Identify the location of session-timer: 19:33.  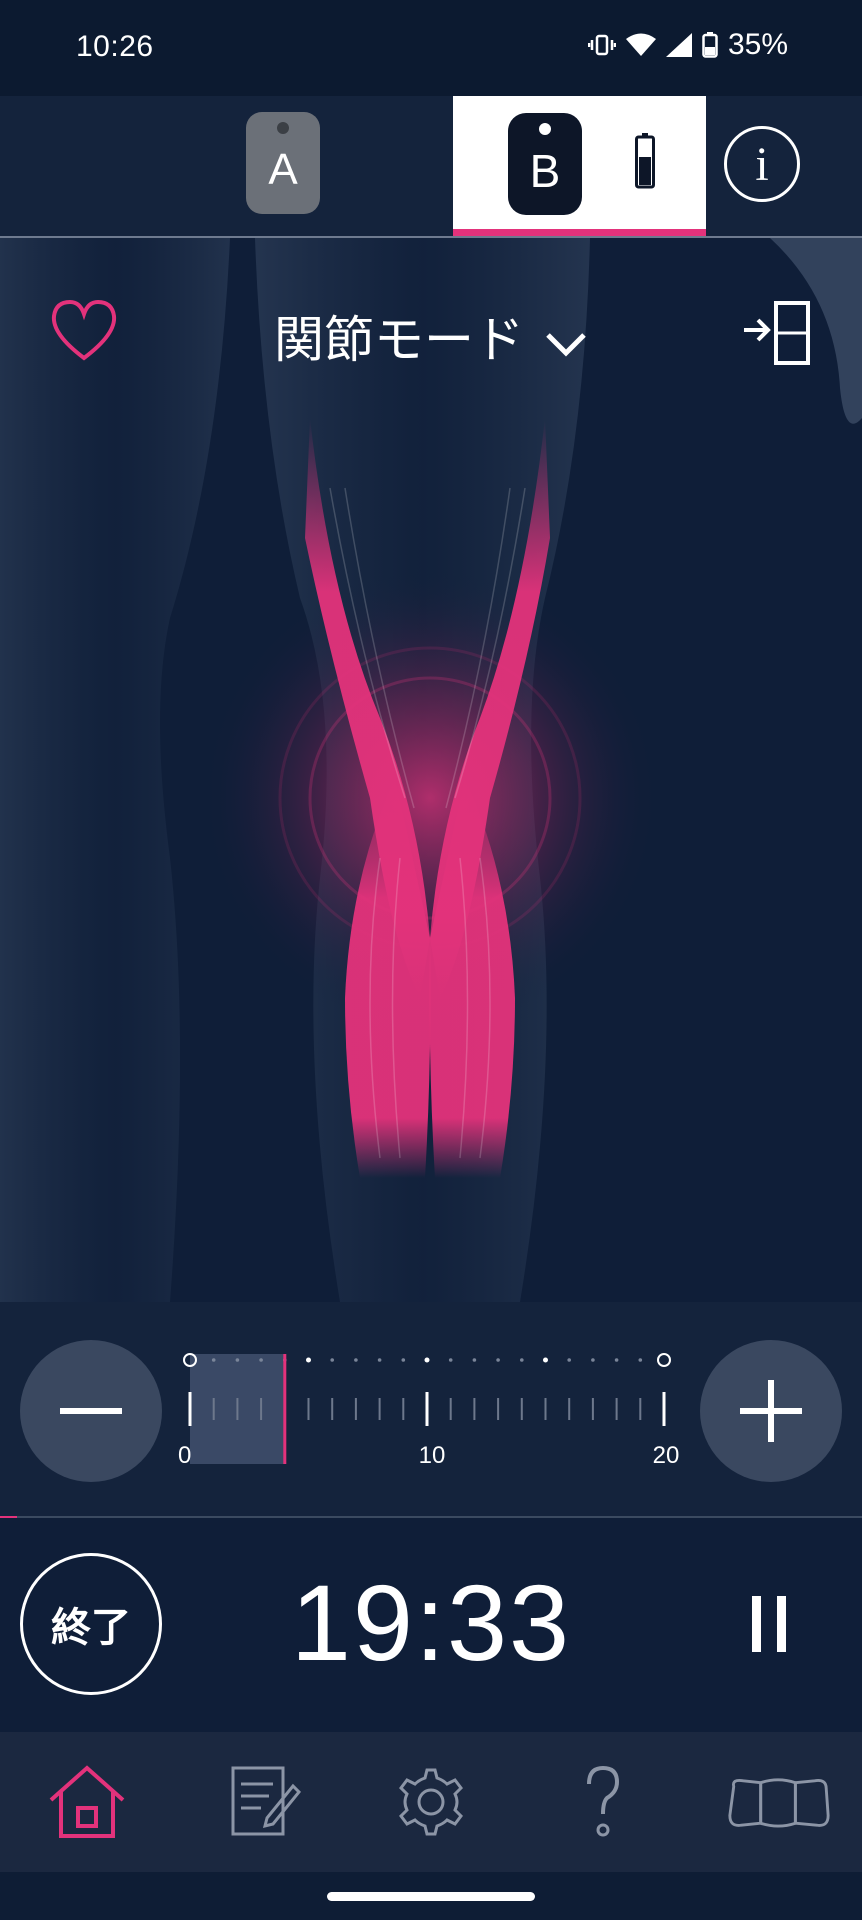
(431, 1622).